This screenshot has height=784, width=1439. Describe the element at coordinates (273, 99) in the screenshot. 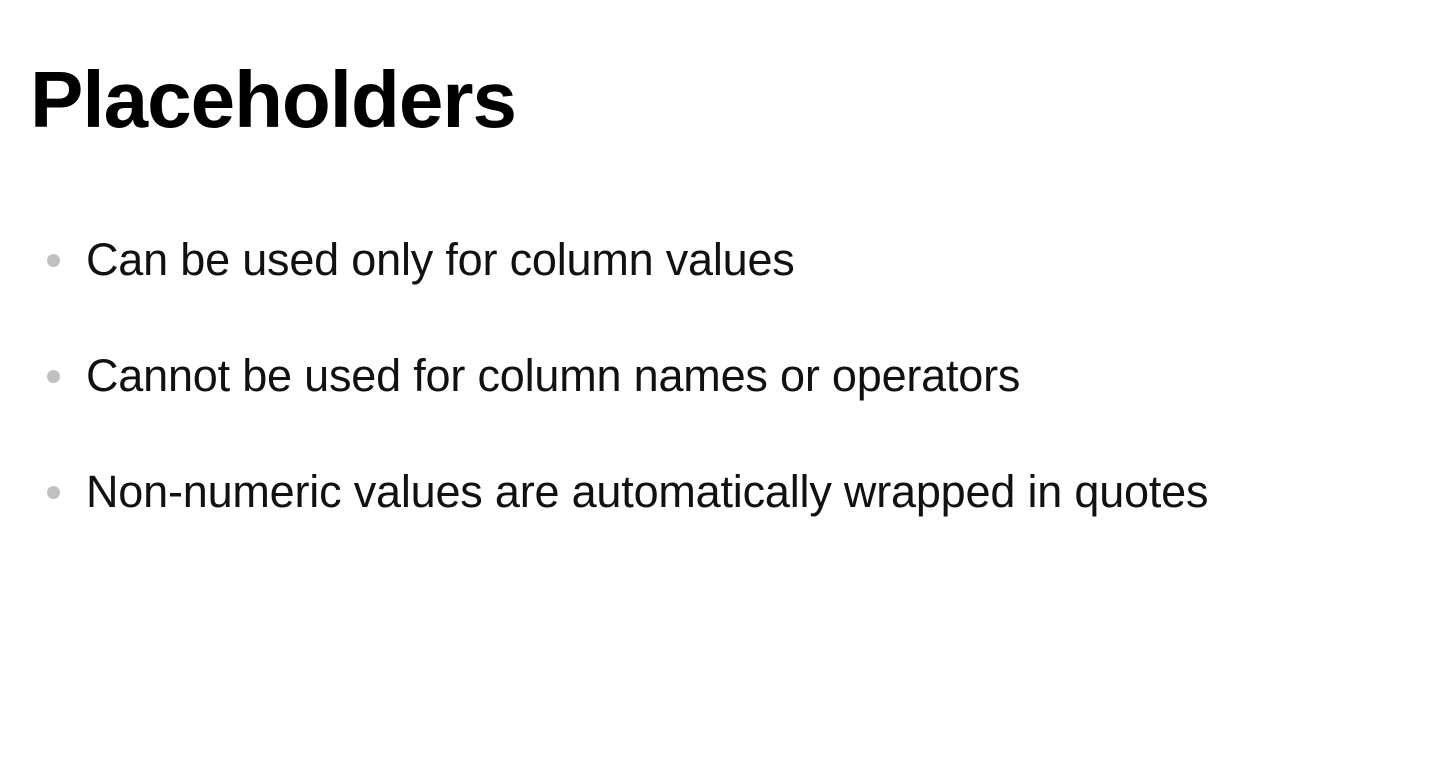

I see `slide-title: Placeholders` at that location.